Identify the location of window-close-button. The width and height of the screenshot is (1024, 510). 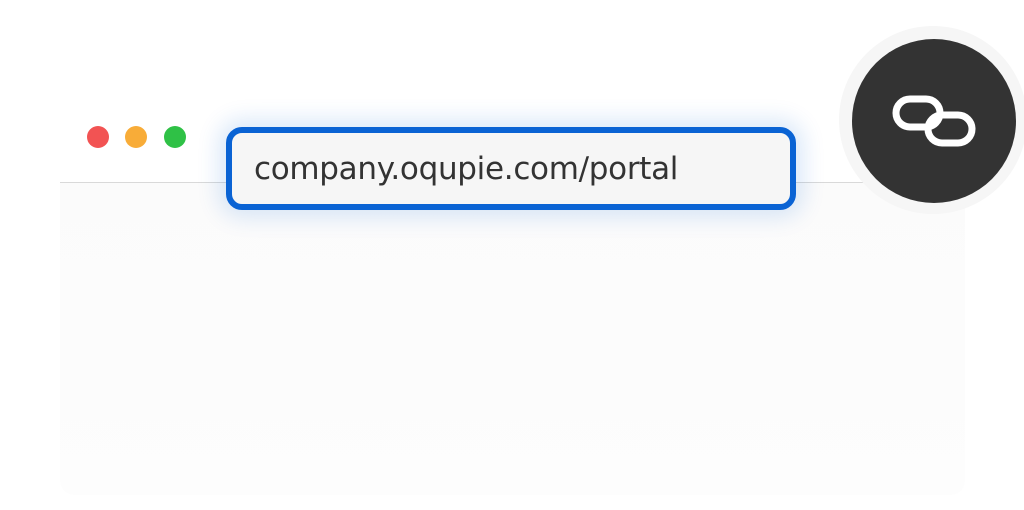
(98, 137).